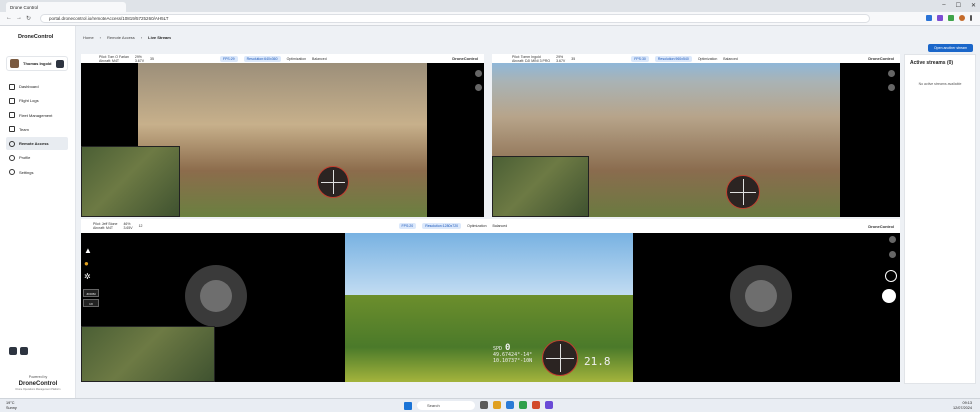  Describe the element at coordinates (91, 298) in the screenshot. I see `zoom-controls: ZOOM 1X` at that location.